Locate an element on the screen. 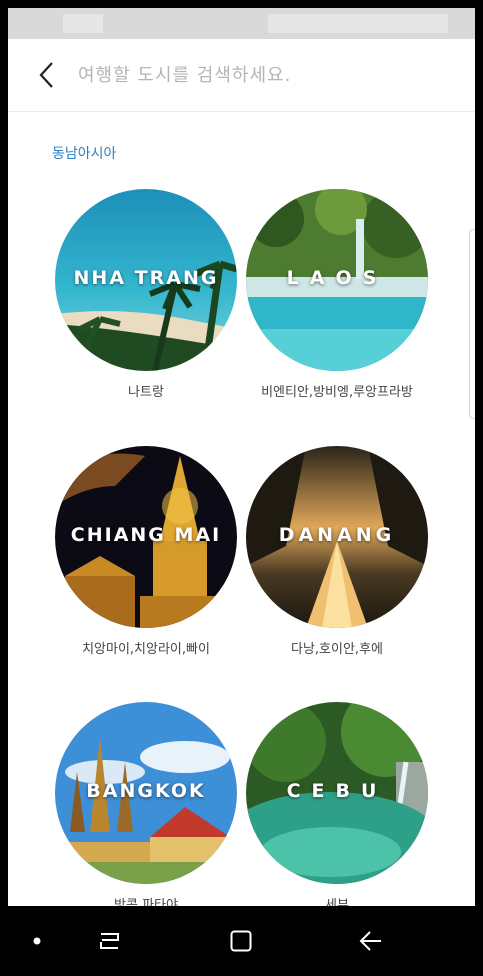 The height and width of the screenshot is (976, 483). search-input is located at coordinates (263, 75).